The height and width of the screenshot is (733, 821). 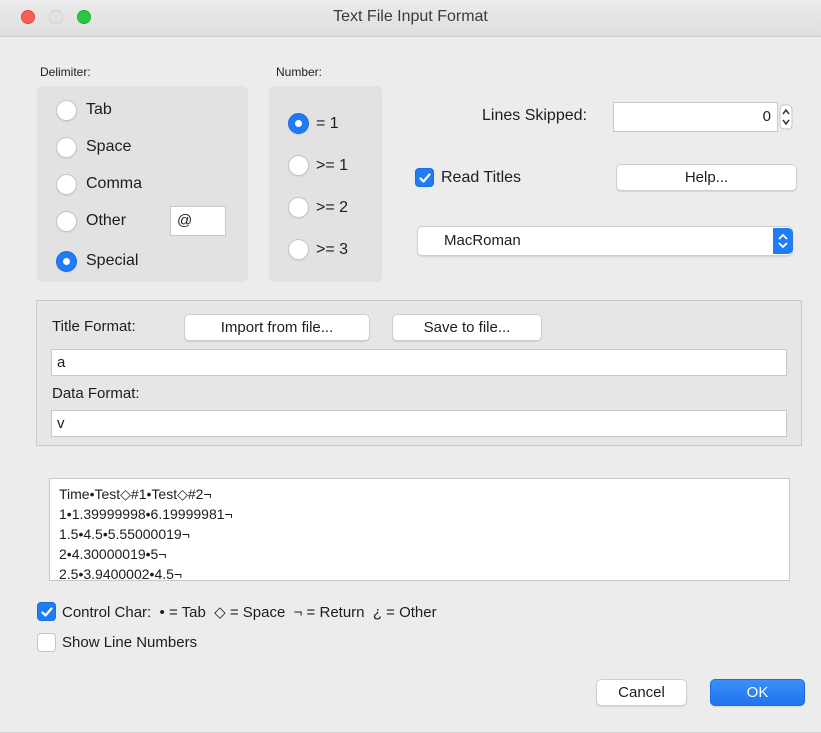 What do you see at coordinates (65, 72) in the screenshot?
I see `delimiter-heading: Delimiter:` at bounding box center [65, 72].